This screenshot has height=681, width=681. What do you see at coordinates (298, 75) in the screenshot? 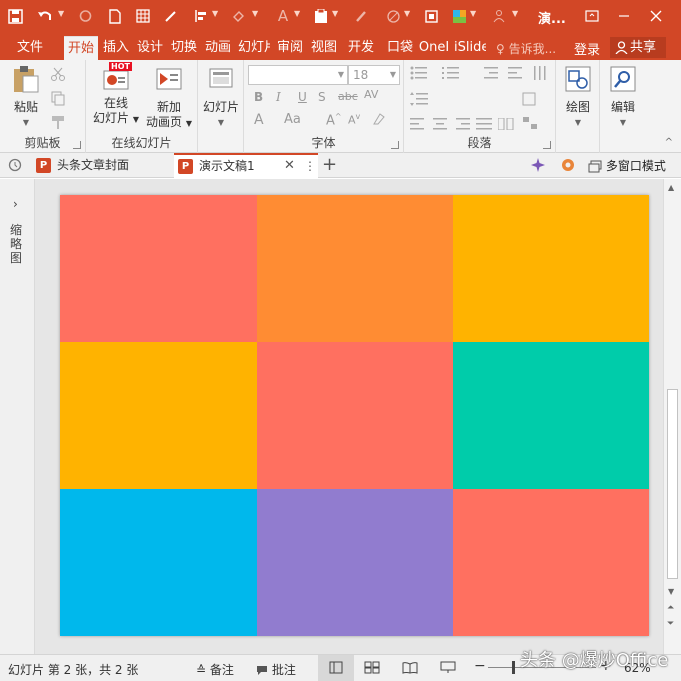
I see `font-name-field: ▼` at bounding box center [298, 75].